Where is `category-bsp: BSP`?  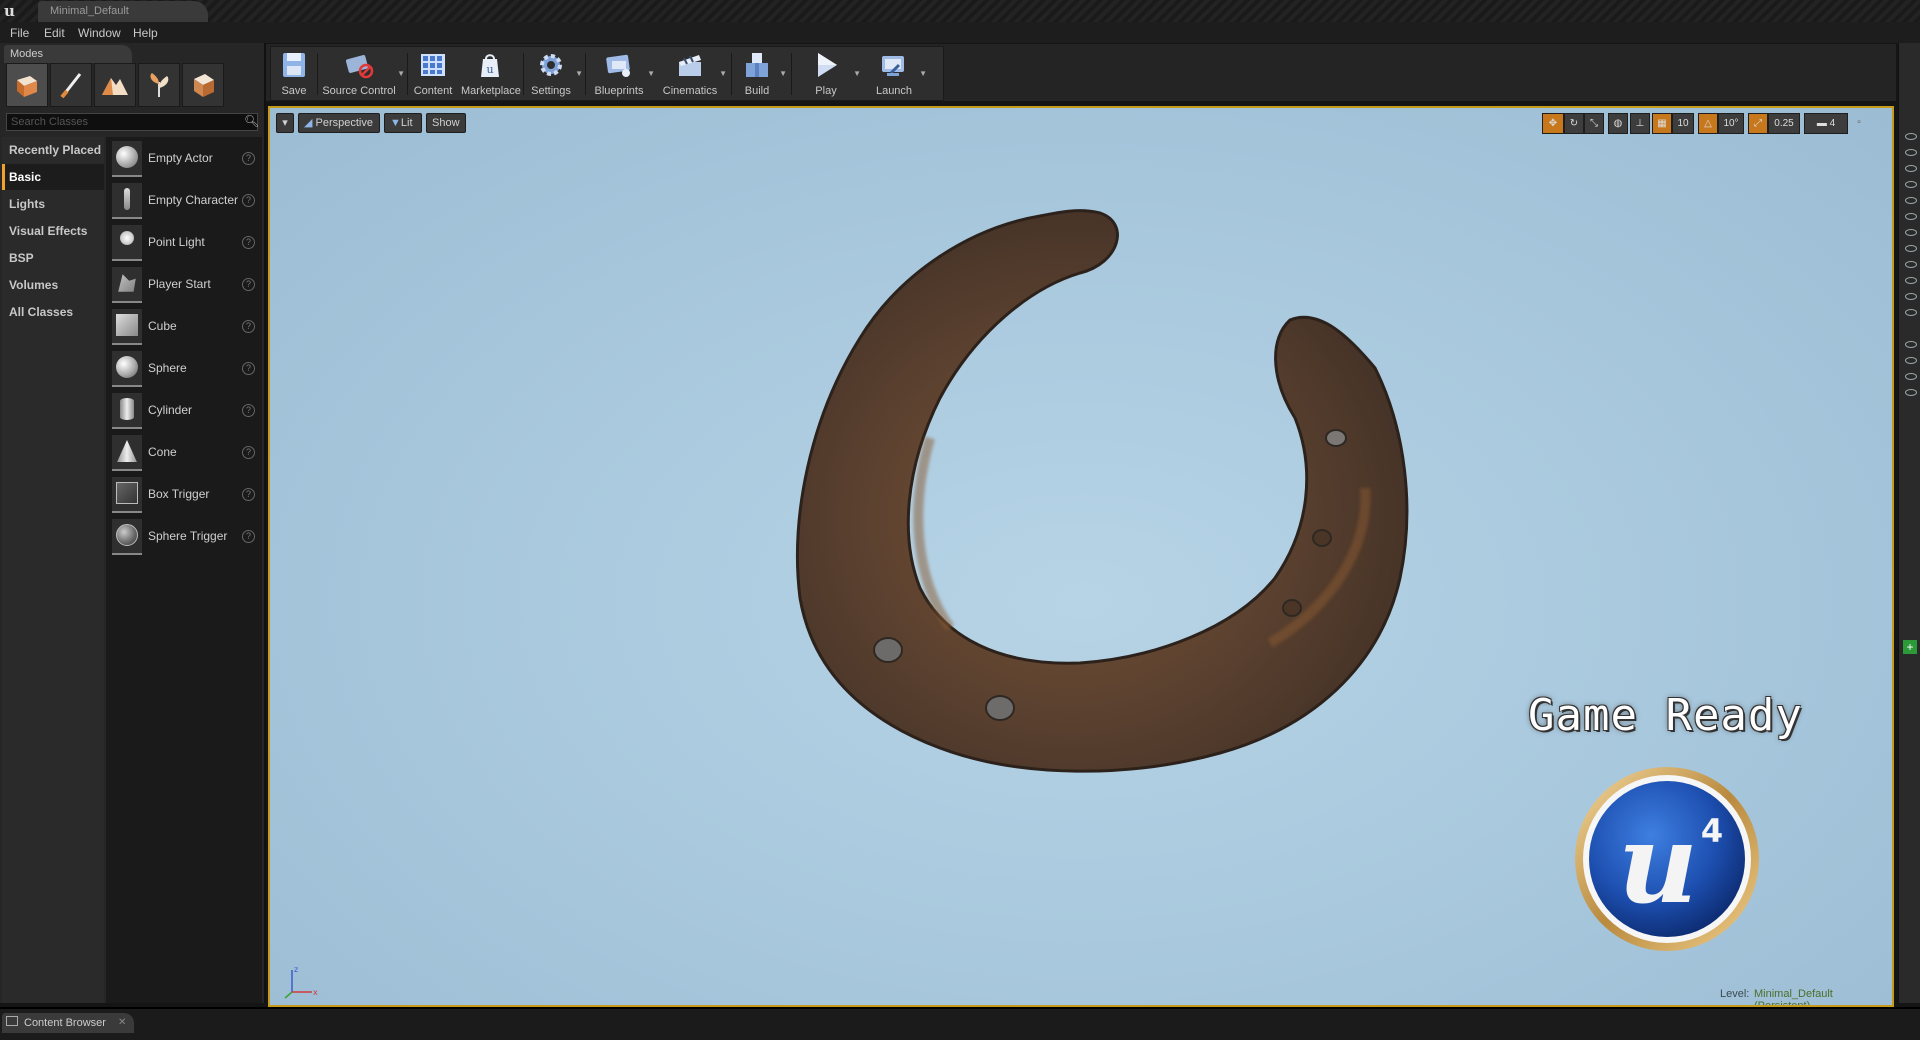
category-bsp: BSP is located at coordinates (53, 258).